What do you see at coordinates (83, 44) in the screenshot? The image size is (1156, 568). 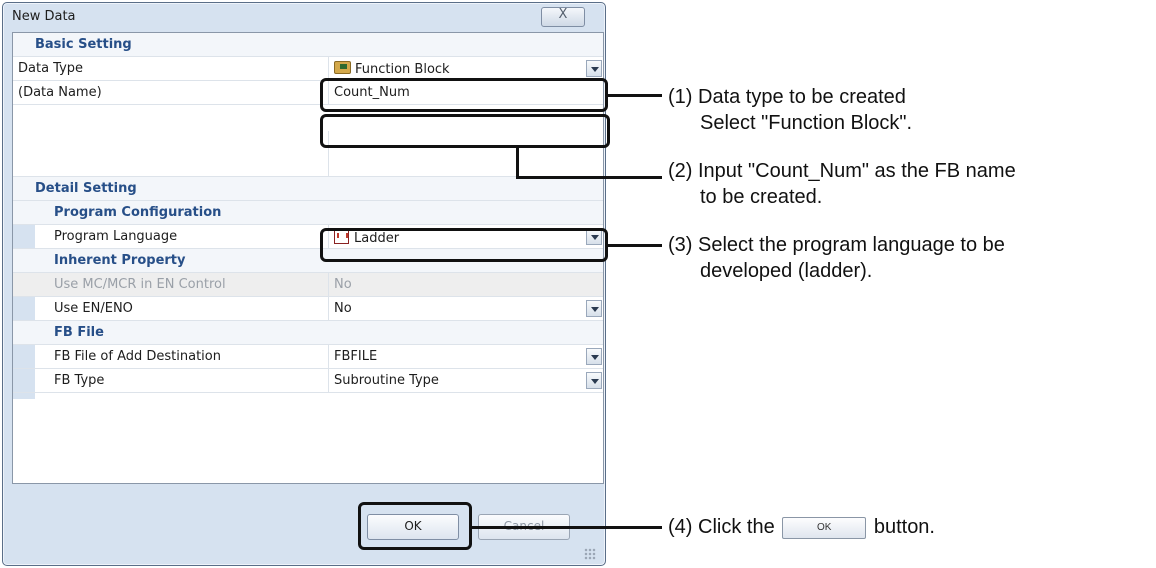 I see `category-label: Basic Setting` at bounding box center [83, 44].